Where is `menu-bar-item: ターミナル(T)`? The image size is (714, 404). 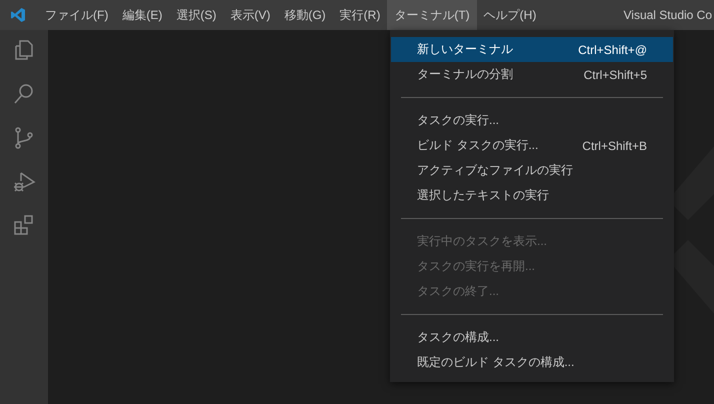 menu-bar-item: ターミナル(T) is located at coordinates (432, 15).